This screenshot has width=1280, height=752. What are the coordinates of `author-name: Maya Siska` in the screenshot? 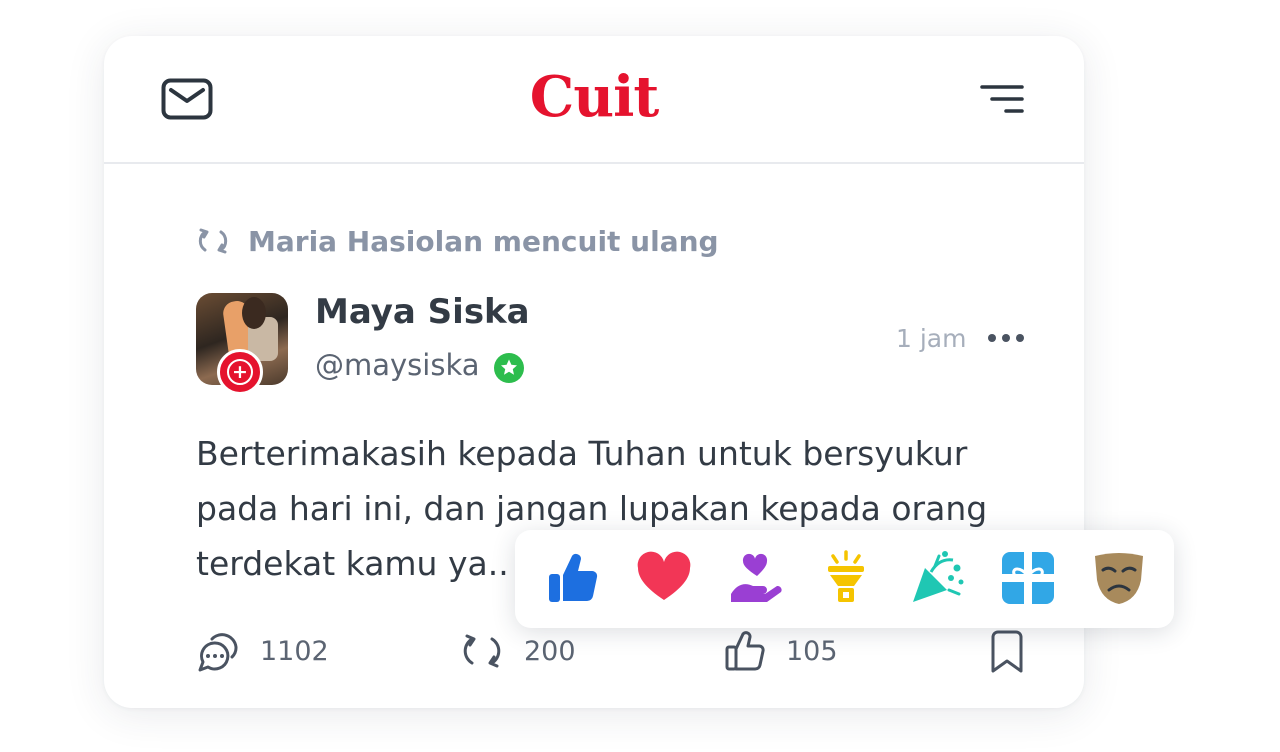 It's located at (422, 312).